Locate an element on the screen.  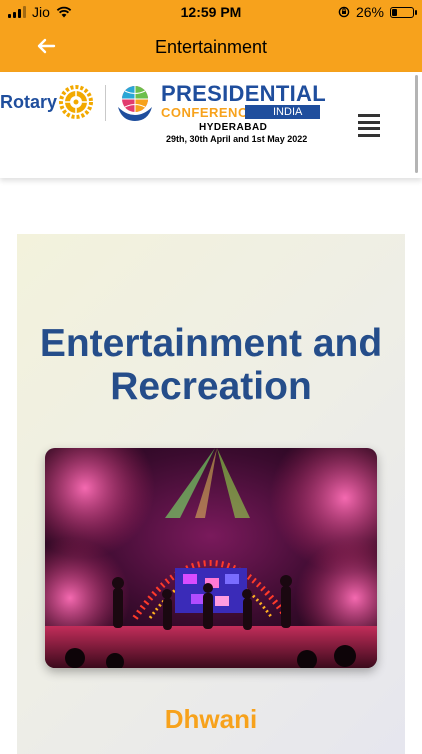
status-right: 26% is located at coordinates (377, 12).